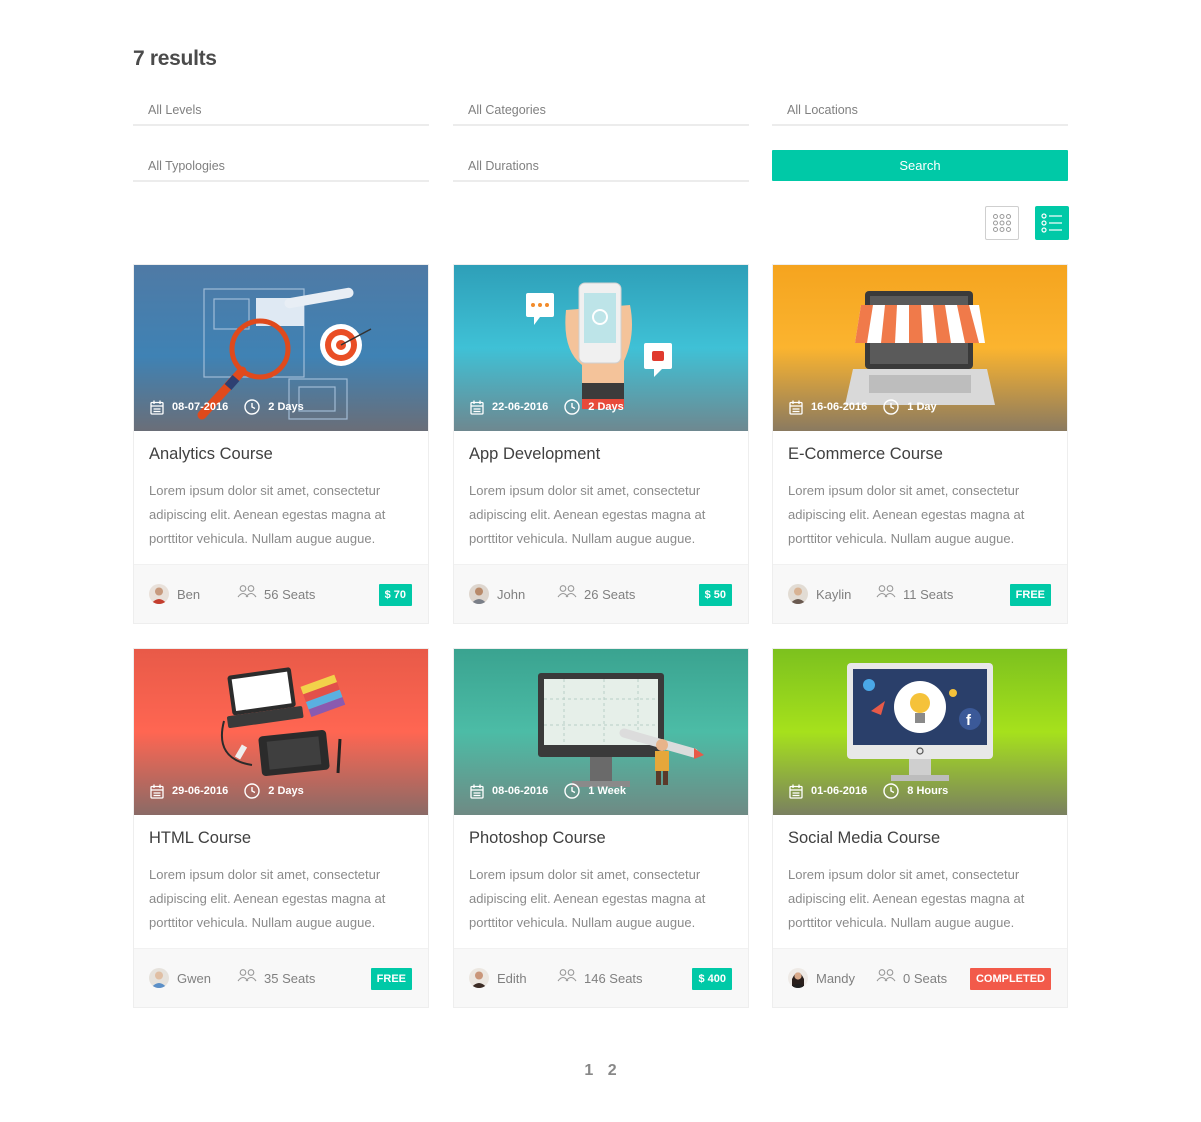  I want to click on course-image: 08-07-2016 2 Days, so click(281, 348).